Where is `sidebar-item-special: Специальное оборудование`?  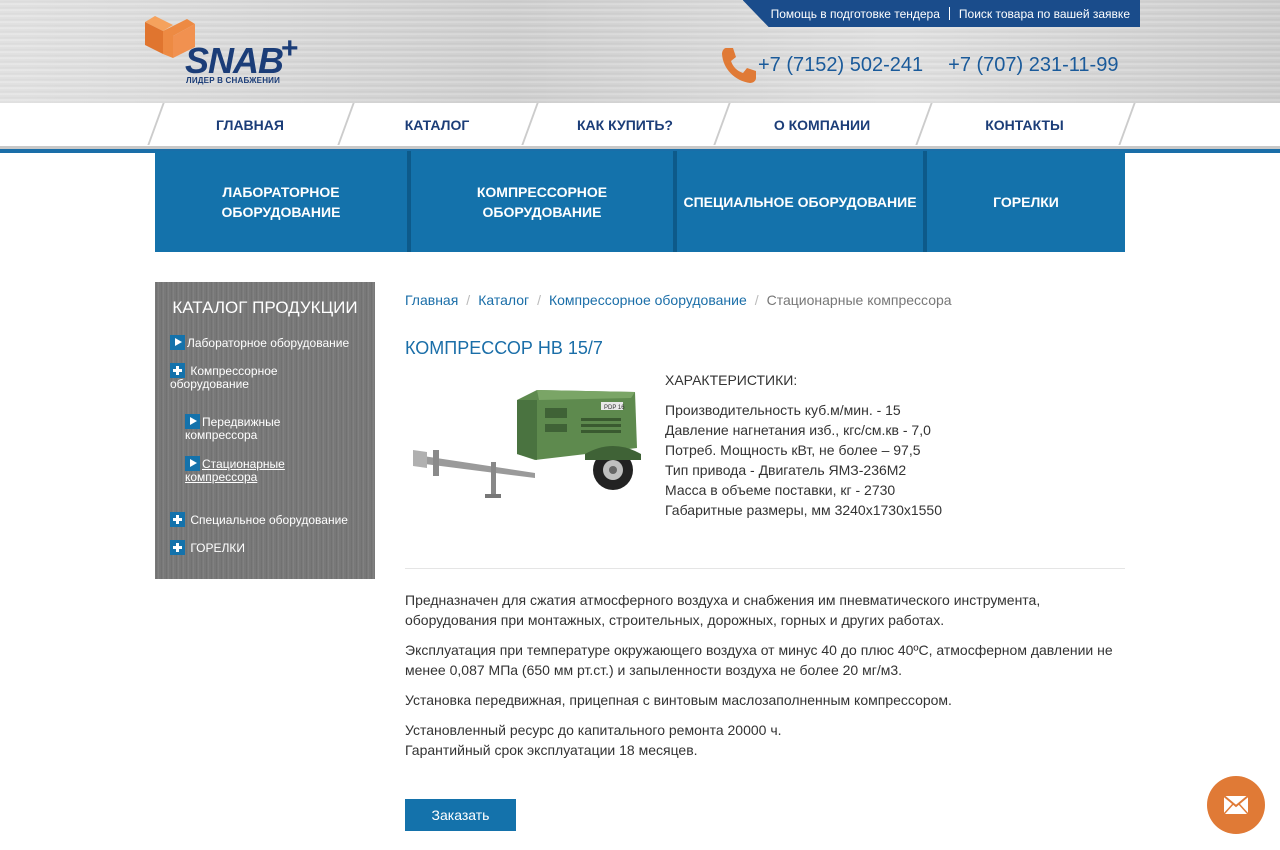 sidebar-item-special: Специальное оборудование is located at coordinates (270, 519).